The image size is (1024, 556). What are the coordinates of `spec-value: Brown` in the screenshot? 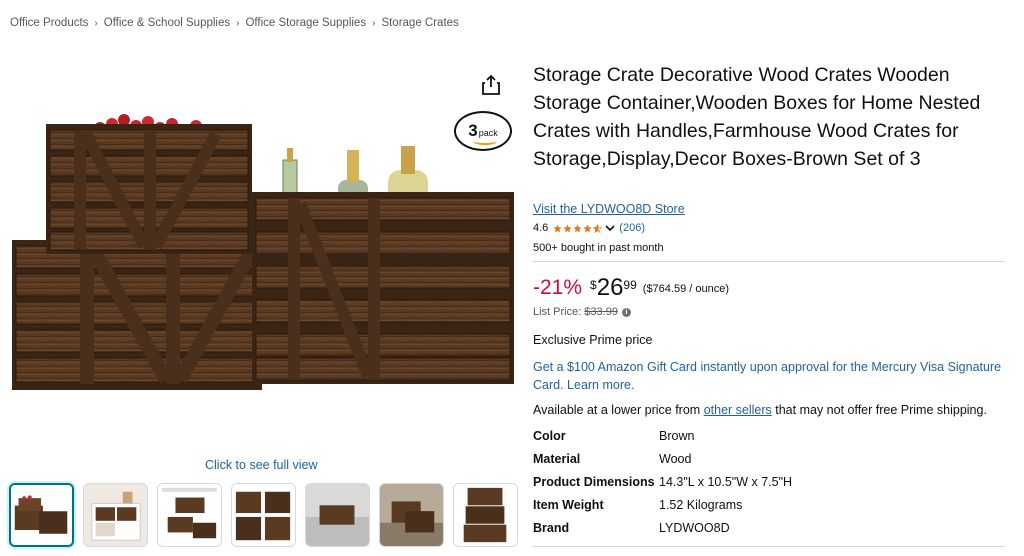 It's located at (677, 435).